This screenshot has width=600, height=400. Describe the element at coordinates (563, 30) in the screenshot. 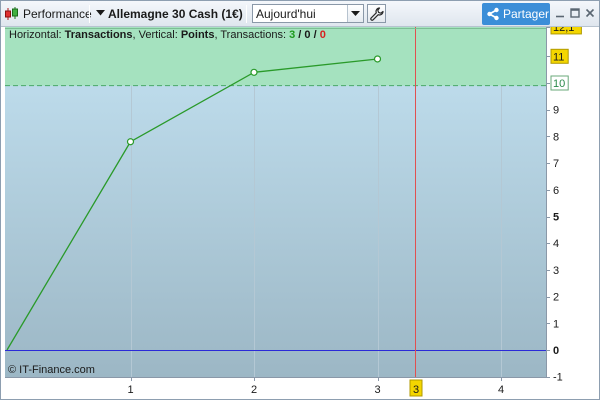

I see `y-max-label: 12,1` at that location.